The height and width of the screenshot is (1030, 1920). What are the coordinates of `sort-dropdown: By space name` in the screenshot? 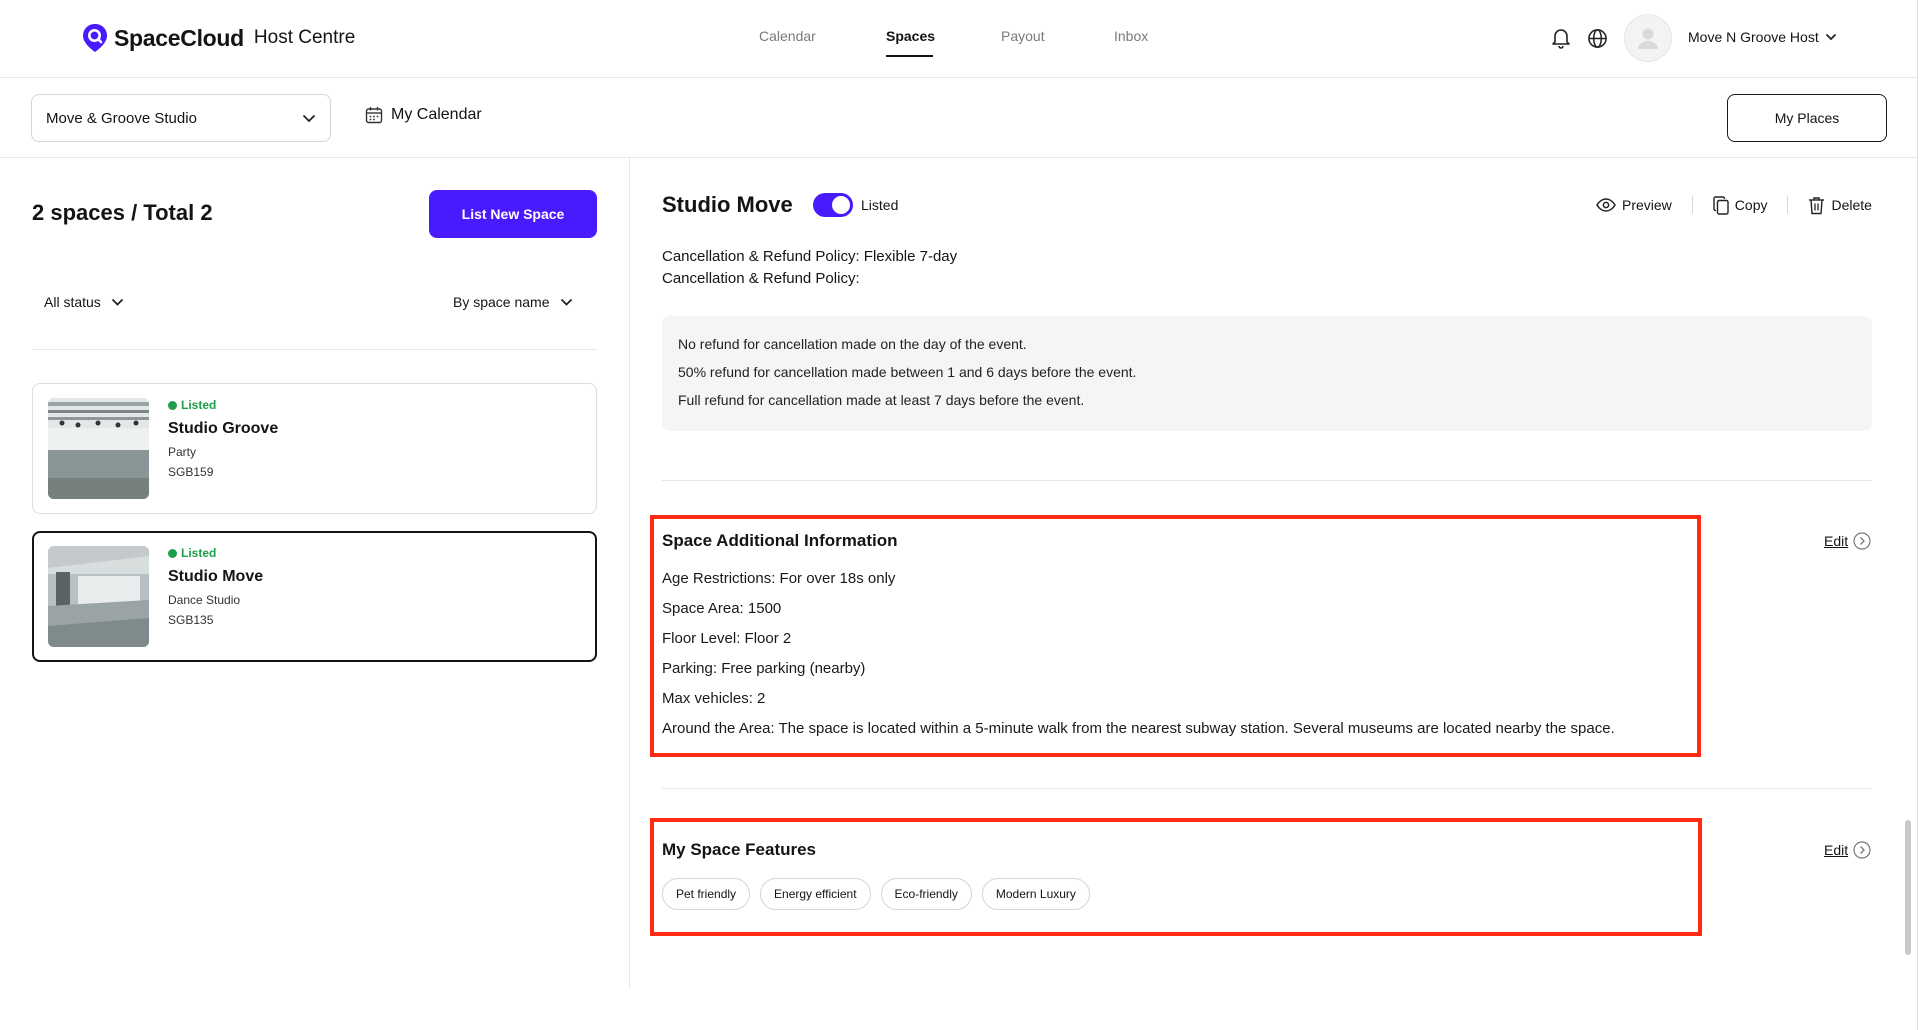 It's located at (513, 302).